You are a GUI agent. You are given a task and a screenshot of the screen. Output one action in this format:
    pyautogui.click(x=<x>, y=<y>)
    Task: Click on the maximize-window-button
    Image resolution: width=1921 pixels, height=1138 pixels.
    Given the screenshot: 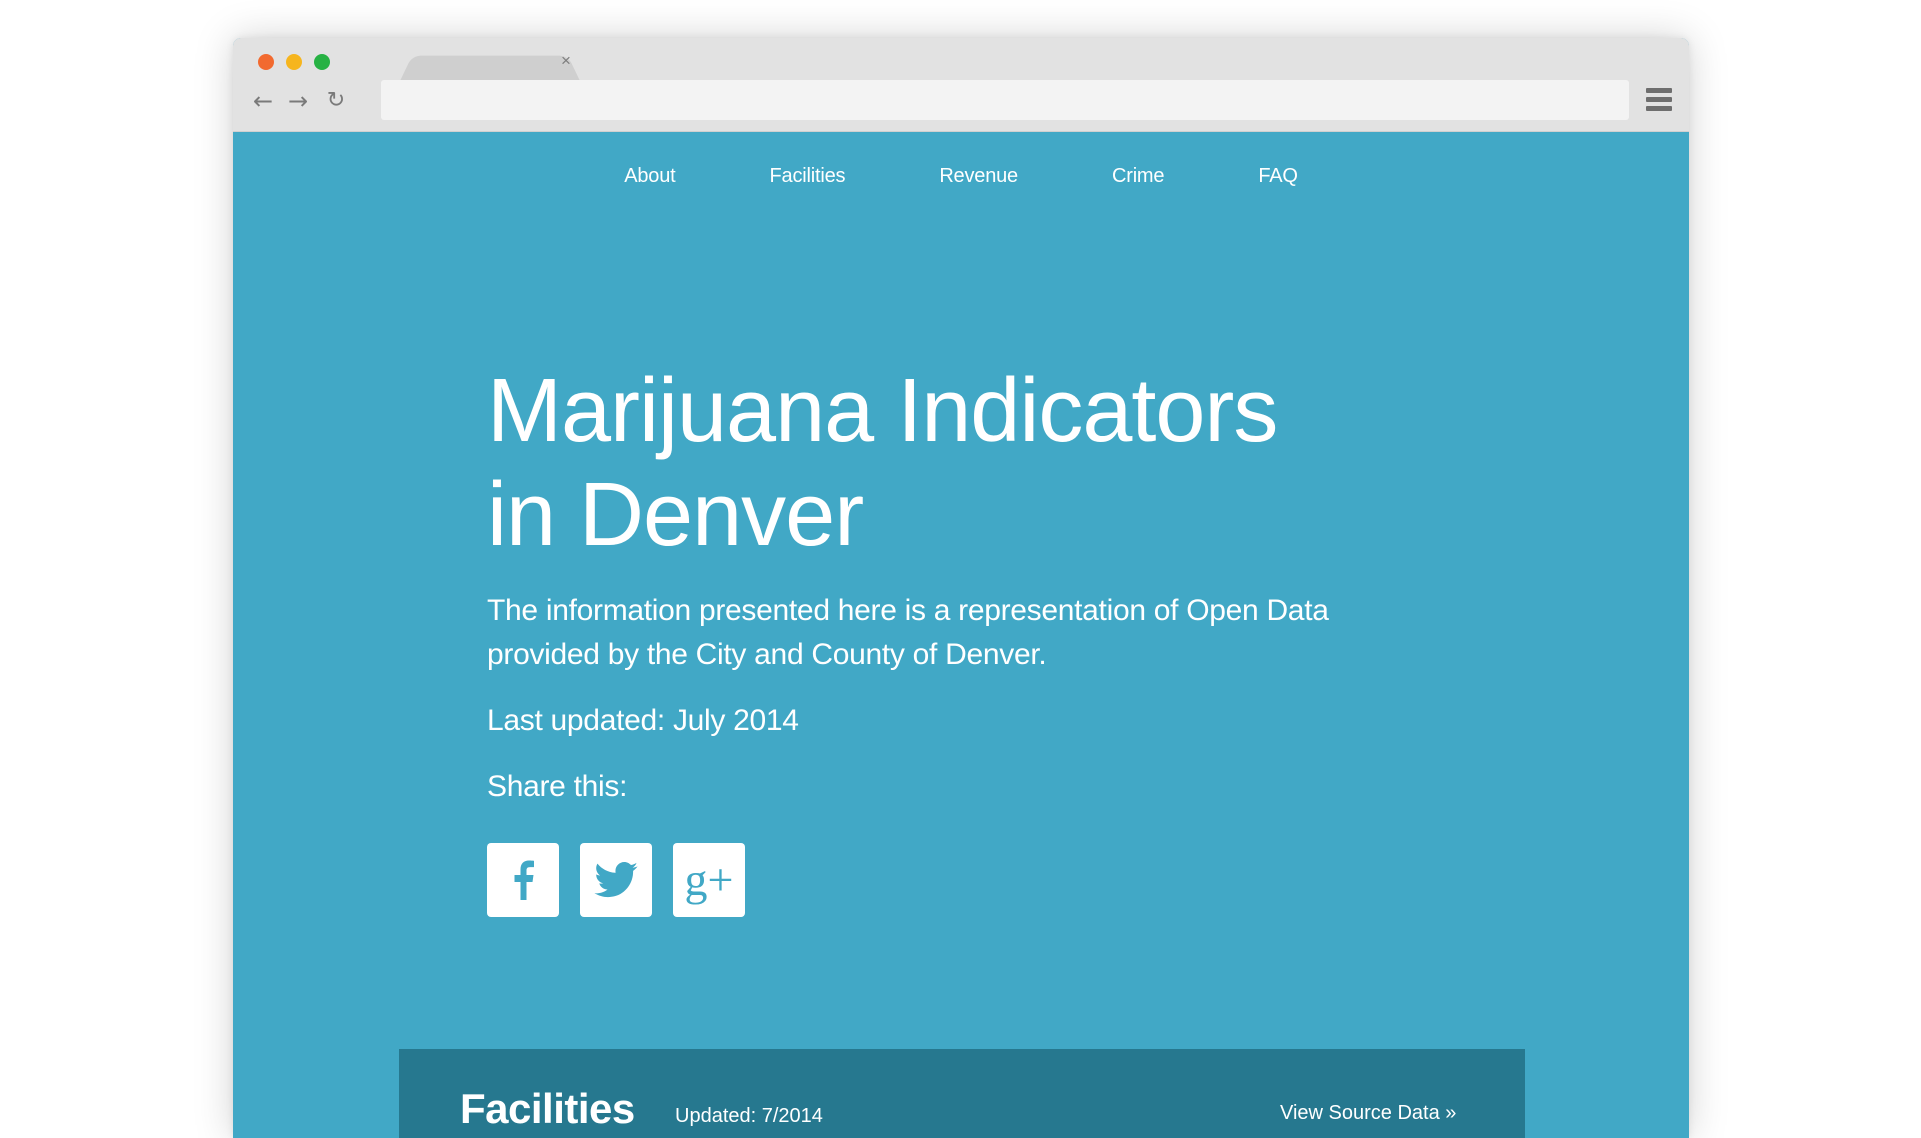 What is the action you would take?
    pyautogui.click(x=322, y=62)
    